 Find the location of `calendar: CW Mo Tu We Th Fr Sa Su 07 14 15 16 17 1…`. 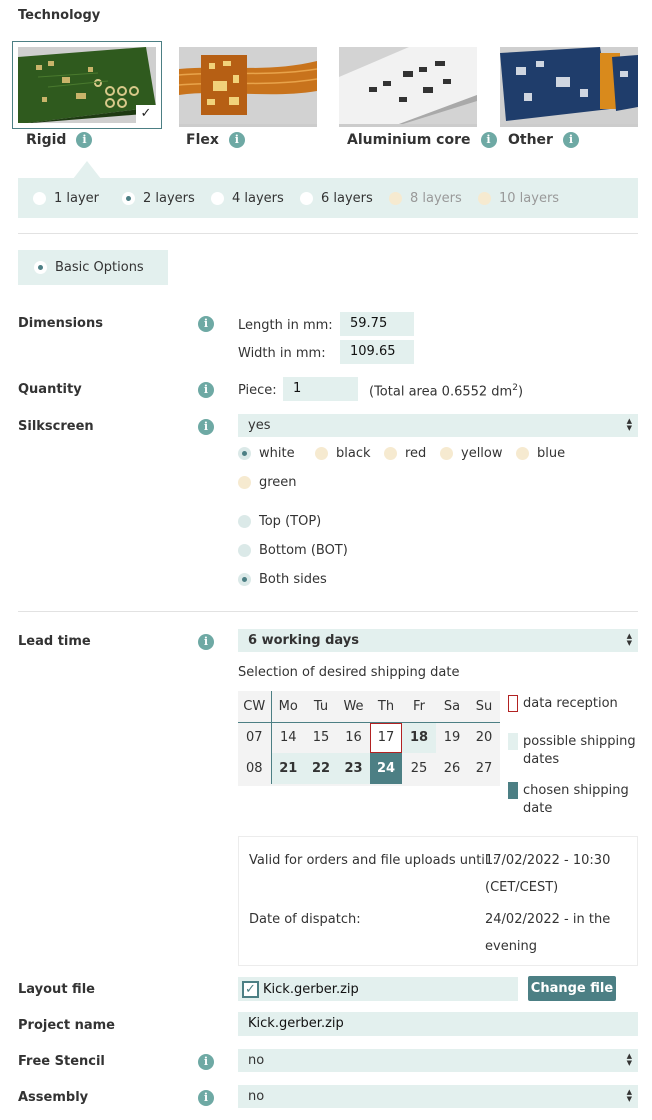

calendar: CW Mo Tu We Th Fr Sa Su 07 14 15 16 17 1… is located at coordinates (369, 738).